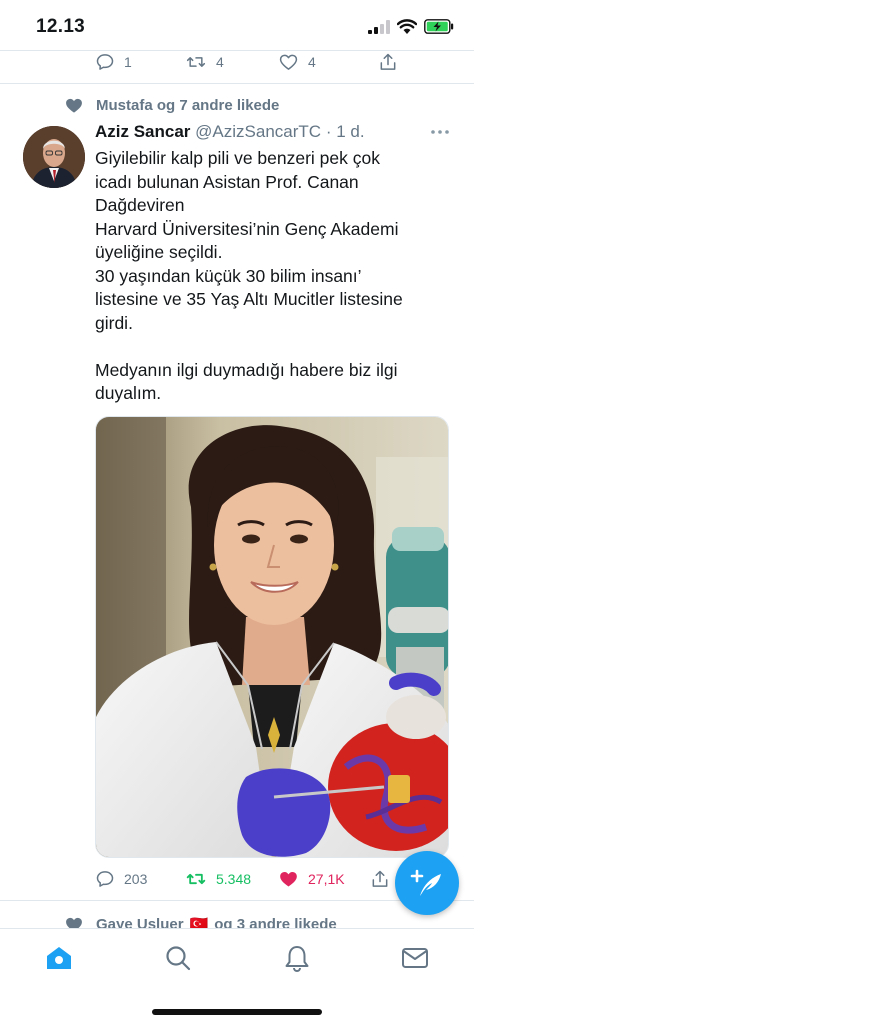  I want to click on author-avatar, so click(54, 157).